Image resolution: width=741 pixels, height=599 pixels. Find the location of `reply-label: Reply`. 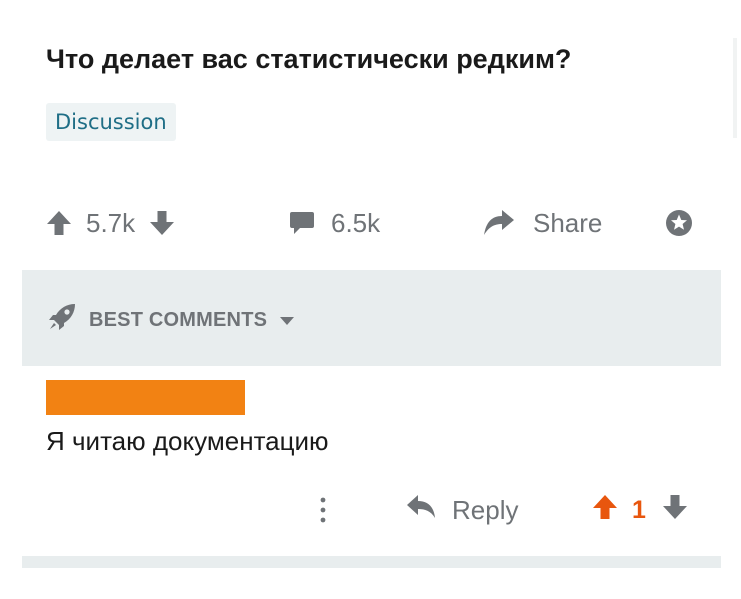

reply-label: Reply is located at coordinates (485, 509).